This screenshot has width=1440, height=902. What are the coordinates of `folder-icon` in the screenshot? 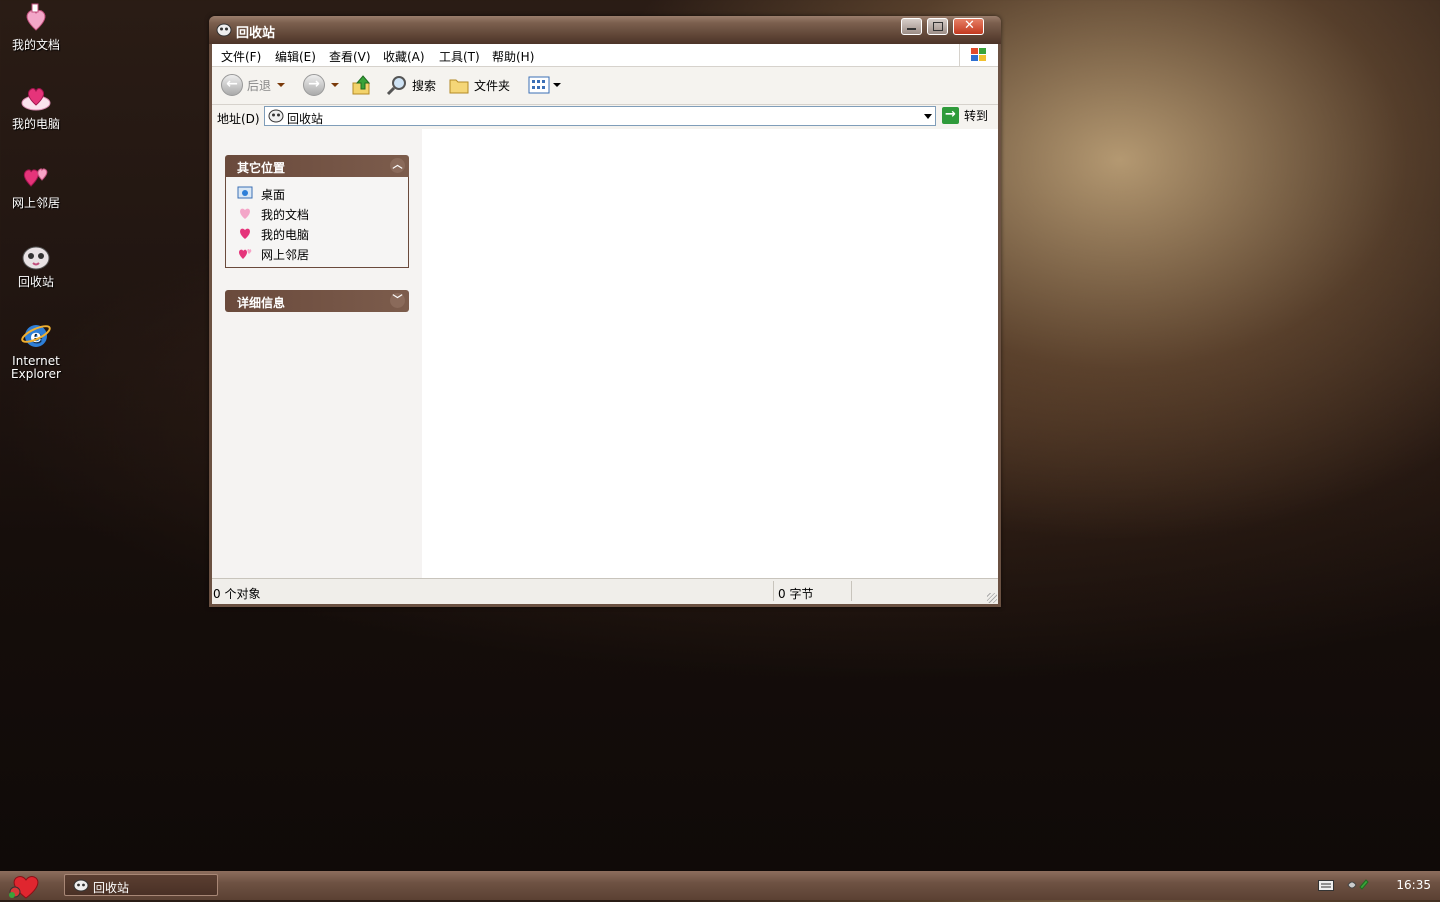 It's located at (459, 86).